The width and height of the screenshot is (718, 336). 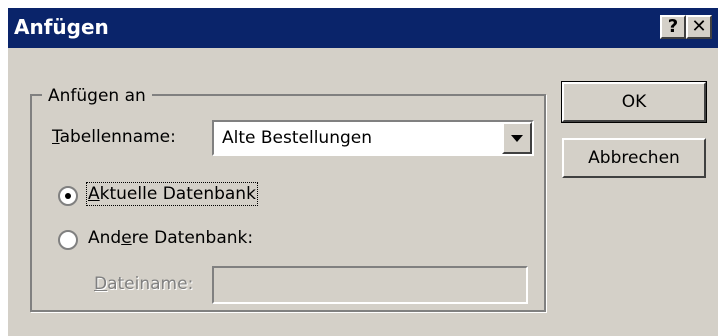 I want to click on radio-current-database, so click(x=68, y=196).